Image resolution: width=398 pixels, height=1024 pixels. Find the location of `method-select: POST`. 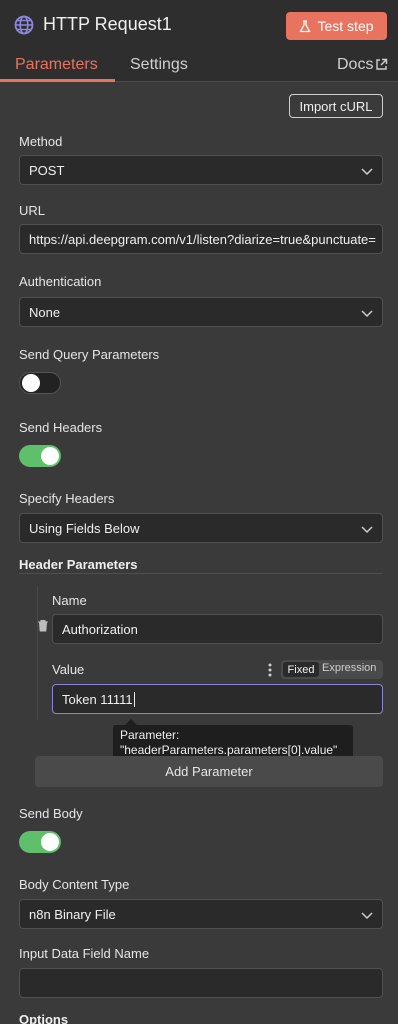

method-select: POST is located at coordinates (201, 170).